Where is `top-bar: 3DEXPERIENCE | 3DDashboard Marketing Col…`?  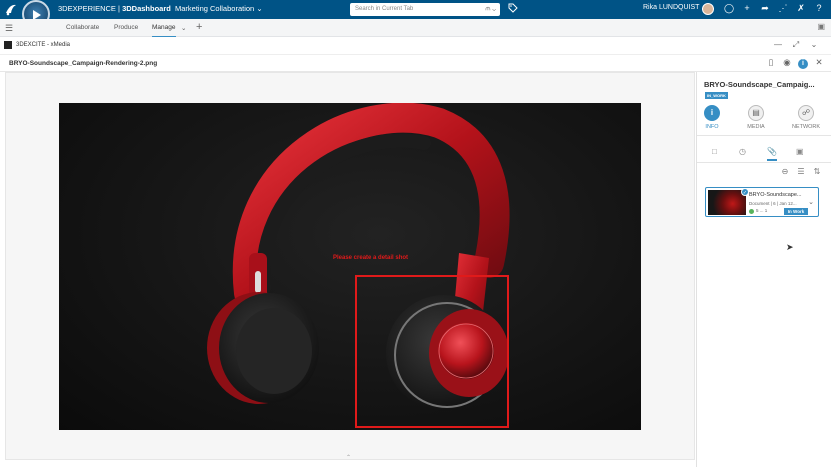
top-bar: 3DEXPERIENCE | 3DDashboard Marketing Col… is located at coordinates (415, 14).